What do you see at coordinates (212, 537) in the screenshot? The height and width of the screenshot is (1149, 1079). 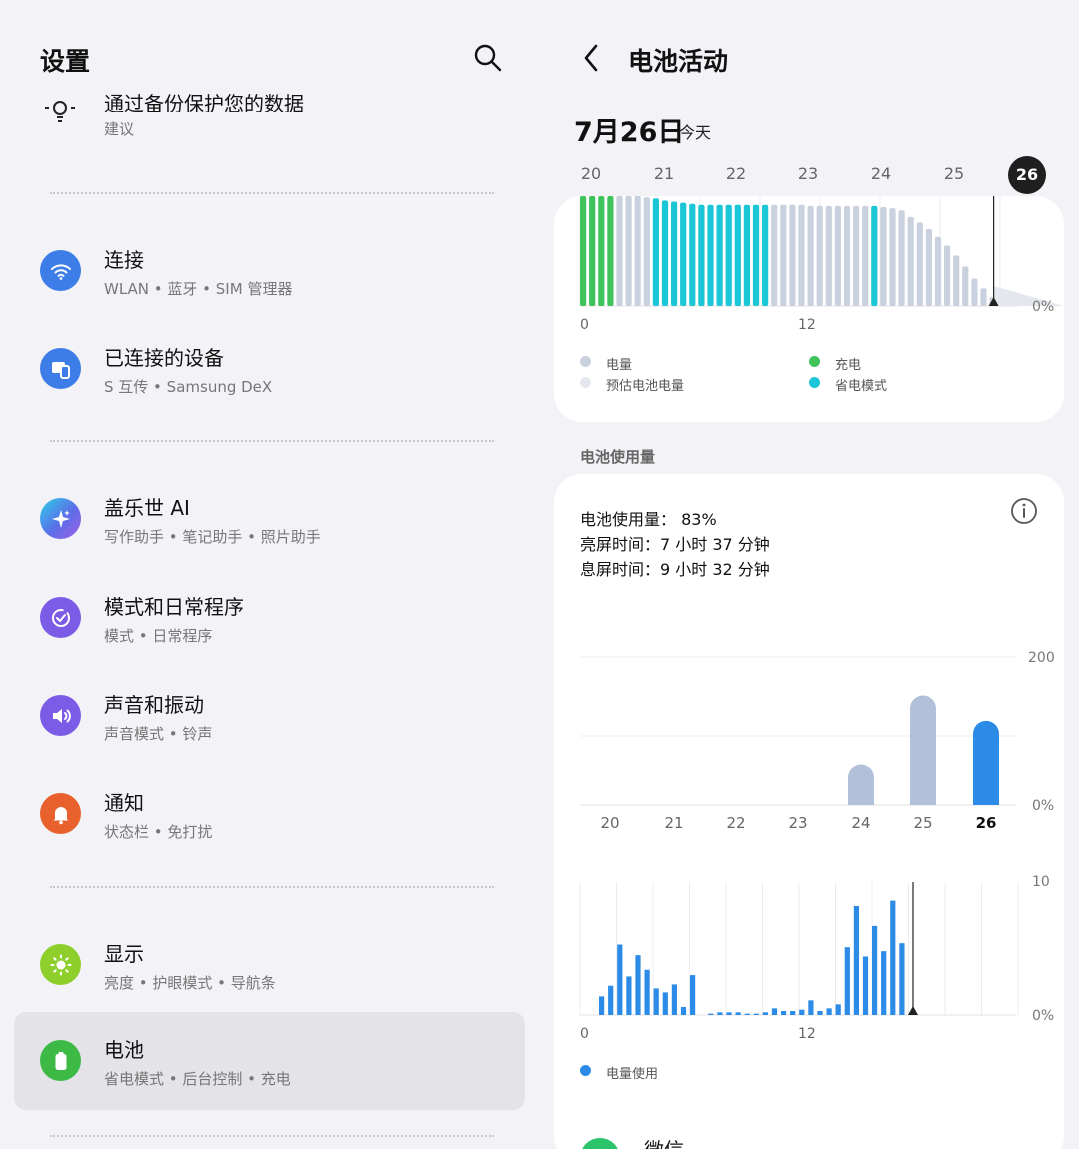 I see `item-subtitle: 写作助手 • 笔记助手 • 照片助手` at bounding box center [212, 537].